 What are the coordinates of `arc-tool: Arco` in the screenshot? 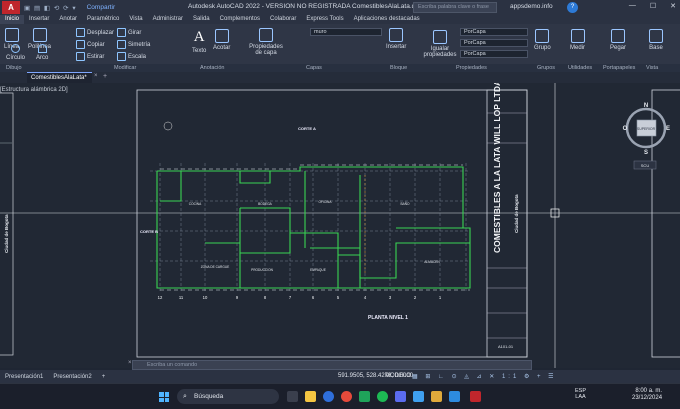 It's located at (42, 52).